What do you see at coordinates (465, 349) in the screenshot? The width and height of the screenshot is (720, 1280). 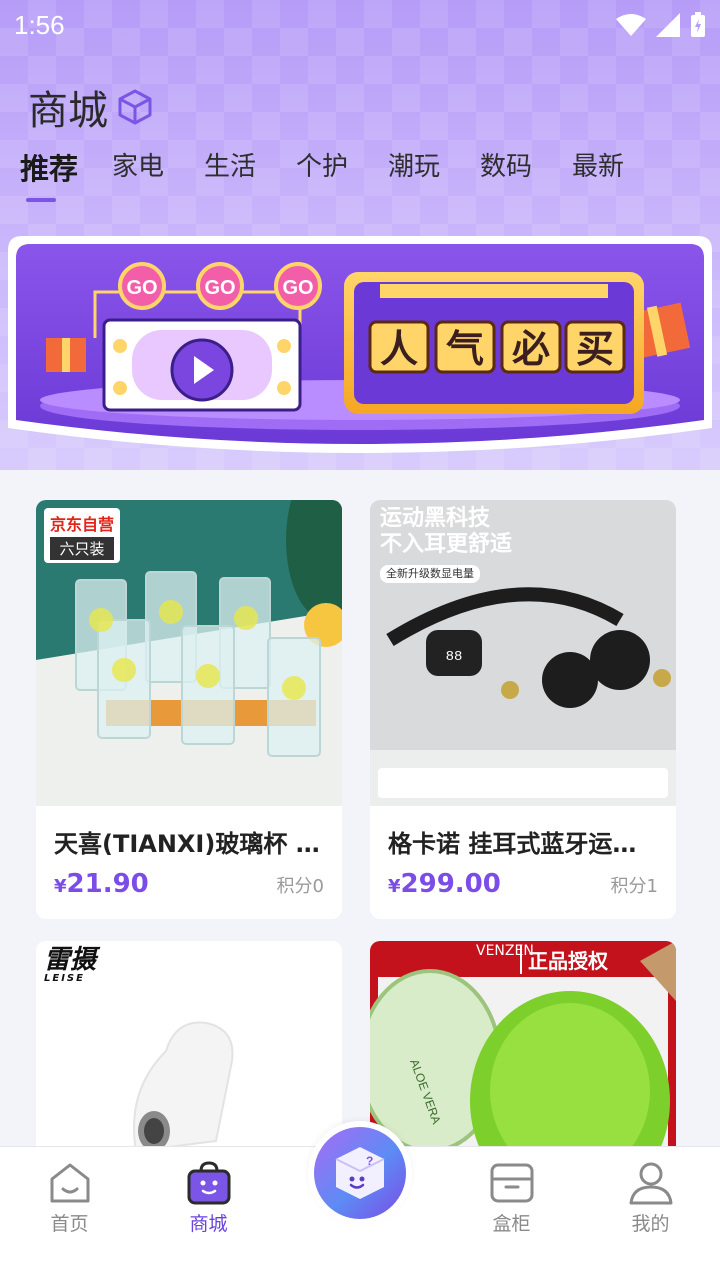 I see `svg-text: 气` at bounding box center [465, 349].